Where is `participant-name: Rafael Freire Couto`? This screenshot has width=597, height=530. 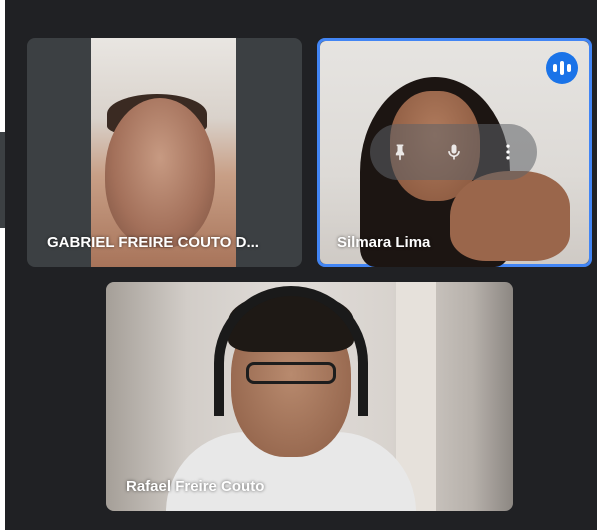 participant-name: Rafael Freire Couto is located at coordinates (195, 486).